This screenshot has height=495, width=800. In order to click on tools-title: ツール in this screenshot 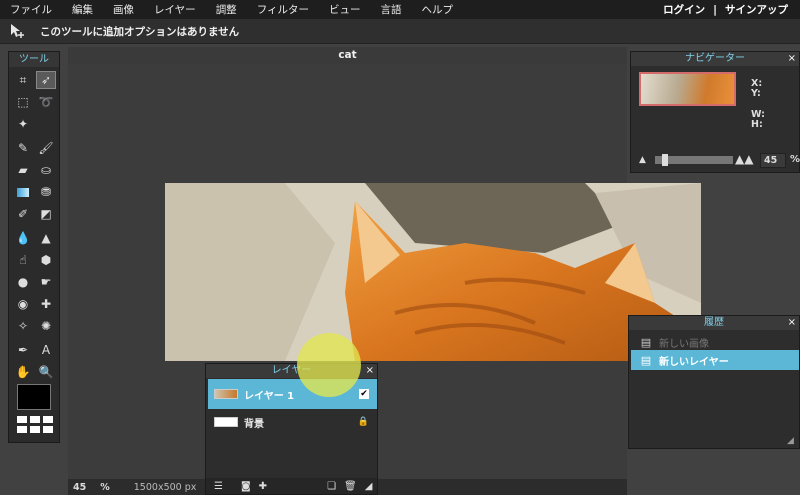, I will do `click(34, 59)`.